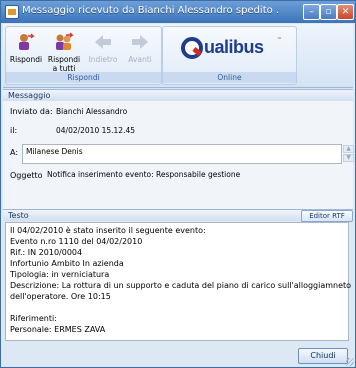  I want to click on trademark-mark: ™, so click(279, 40).